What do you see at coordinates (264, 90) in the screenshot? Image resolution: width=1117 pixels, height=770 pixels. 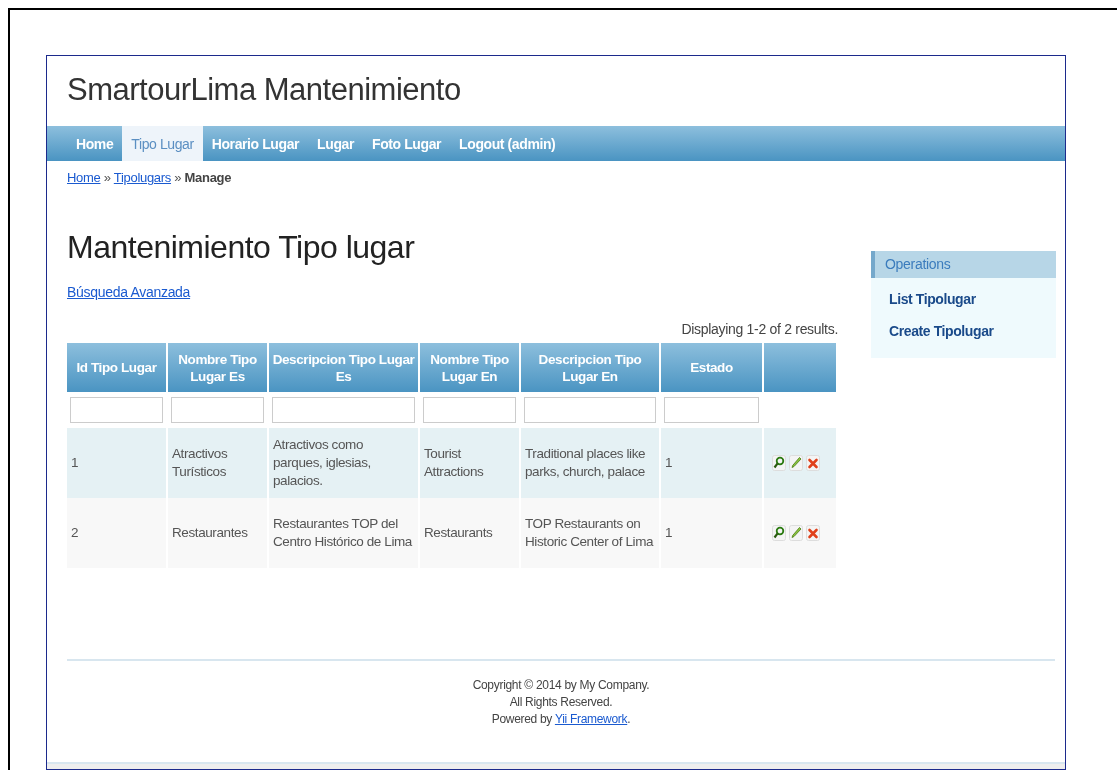 I see `site-title: SmartourLima Mantenimiento` at bounding box center [264, 90].